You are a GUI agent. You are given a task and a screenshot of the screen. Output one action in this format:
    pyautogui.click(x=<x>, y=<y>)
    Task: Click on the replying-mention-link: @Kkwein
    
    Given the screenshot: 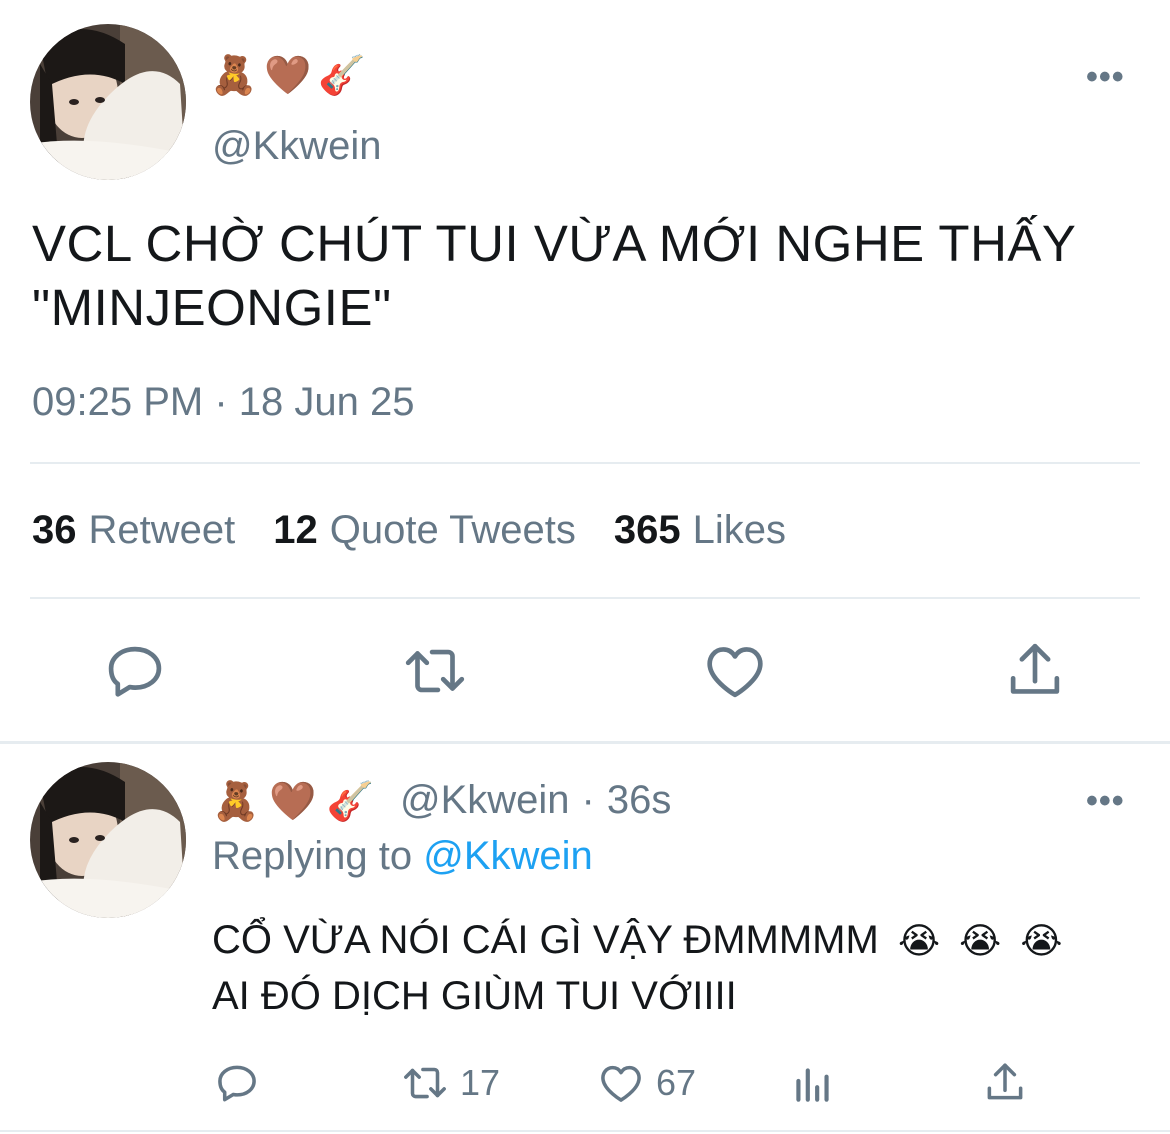 What is the action you would take?
    pyautogui.click(x=508, y=856)
    